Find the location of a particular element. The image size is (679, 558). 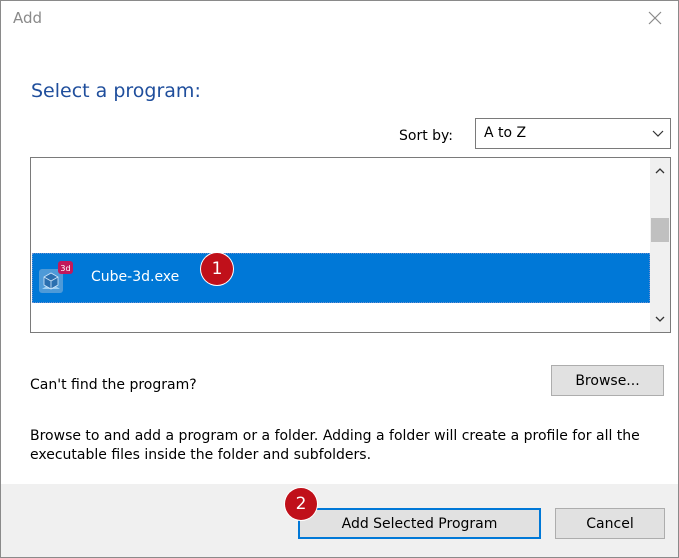

window-title: Add is located at coordinates (28, 18).